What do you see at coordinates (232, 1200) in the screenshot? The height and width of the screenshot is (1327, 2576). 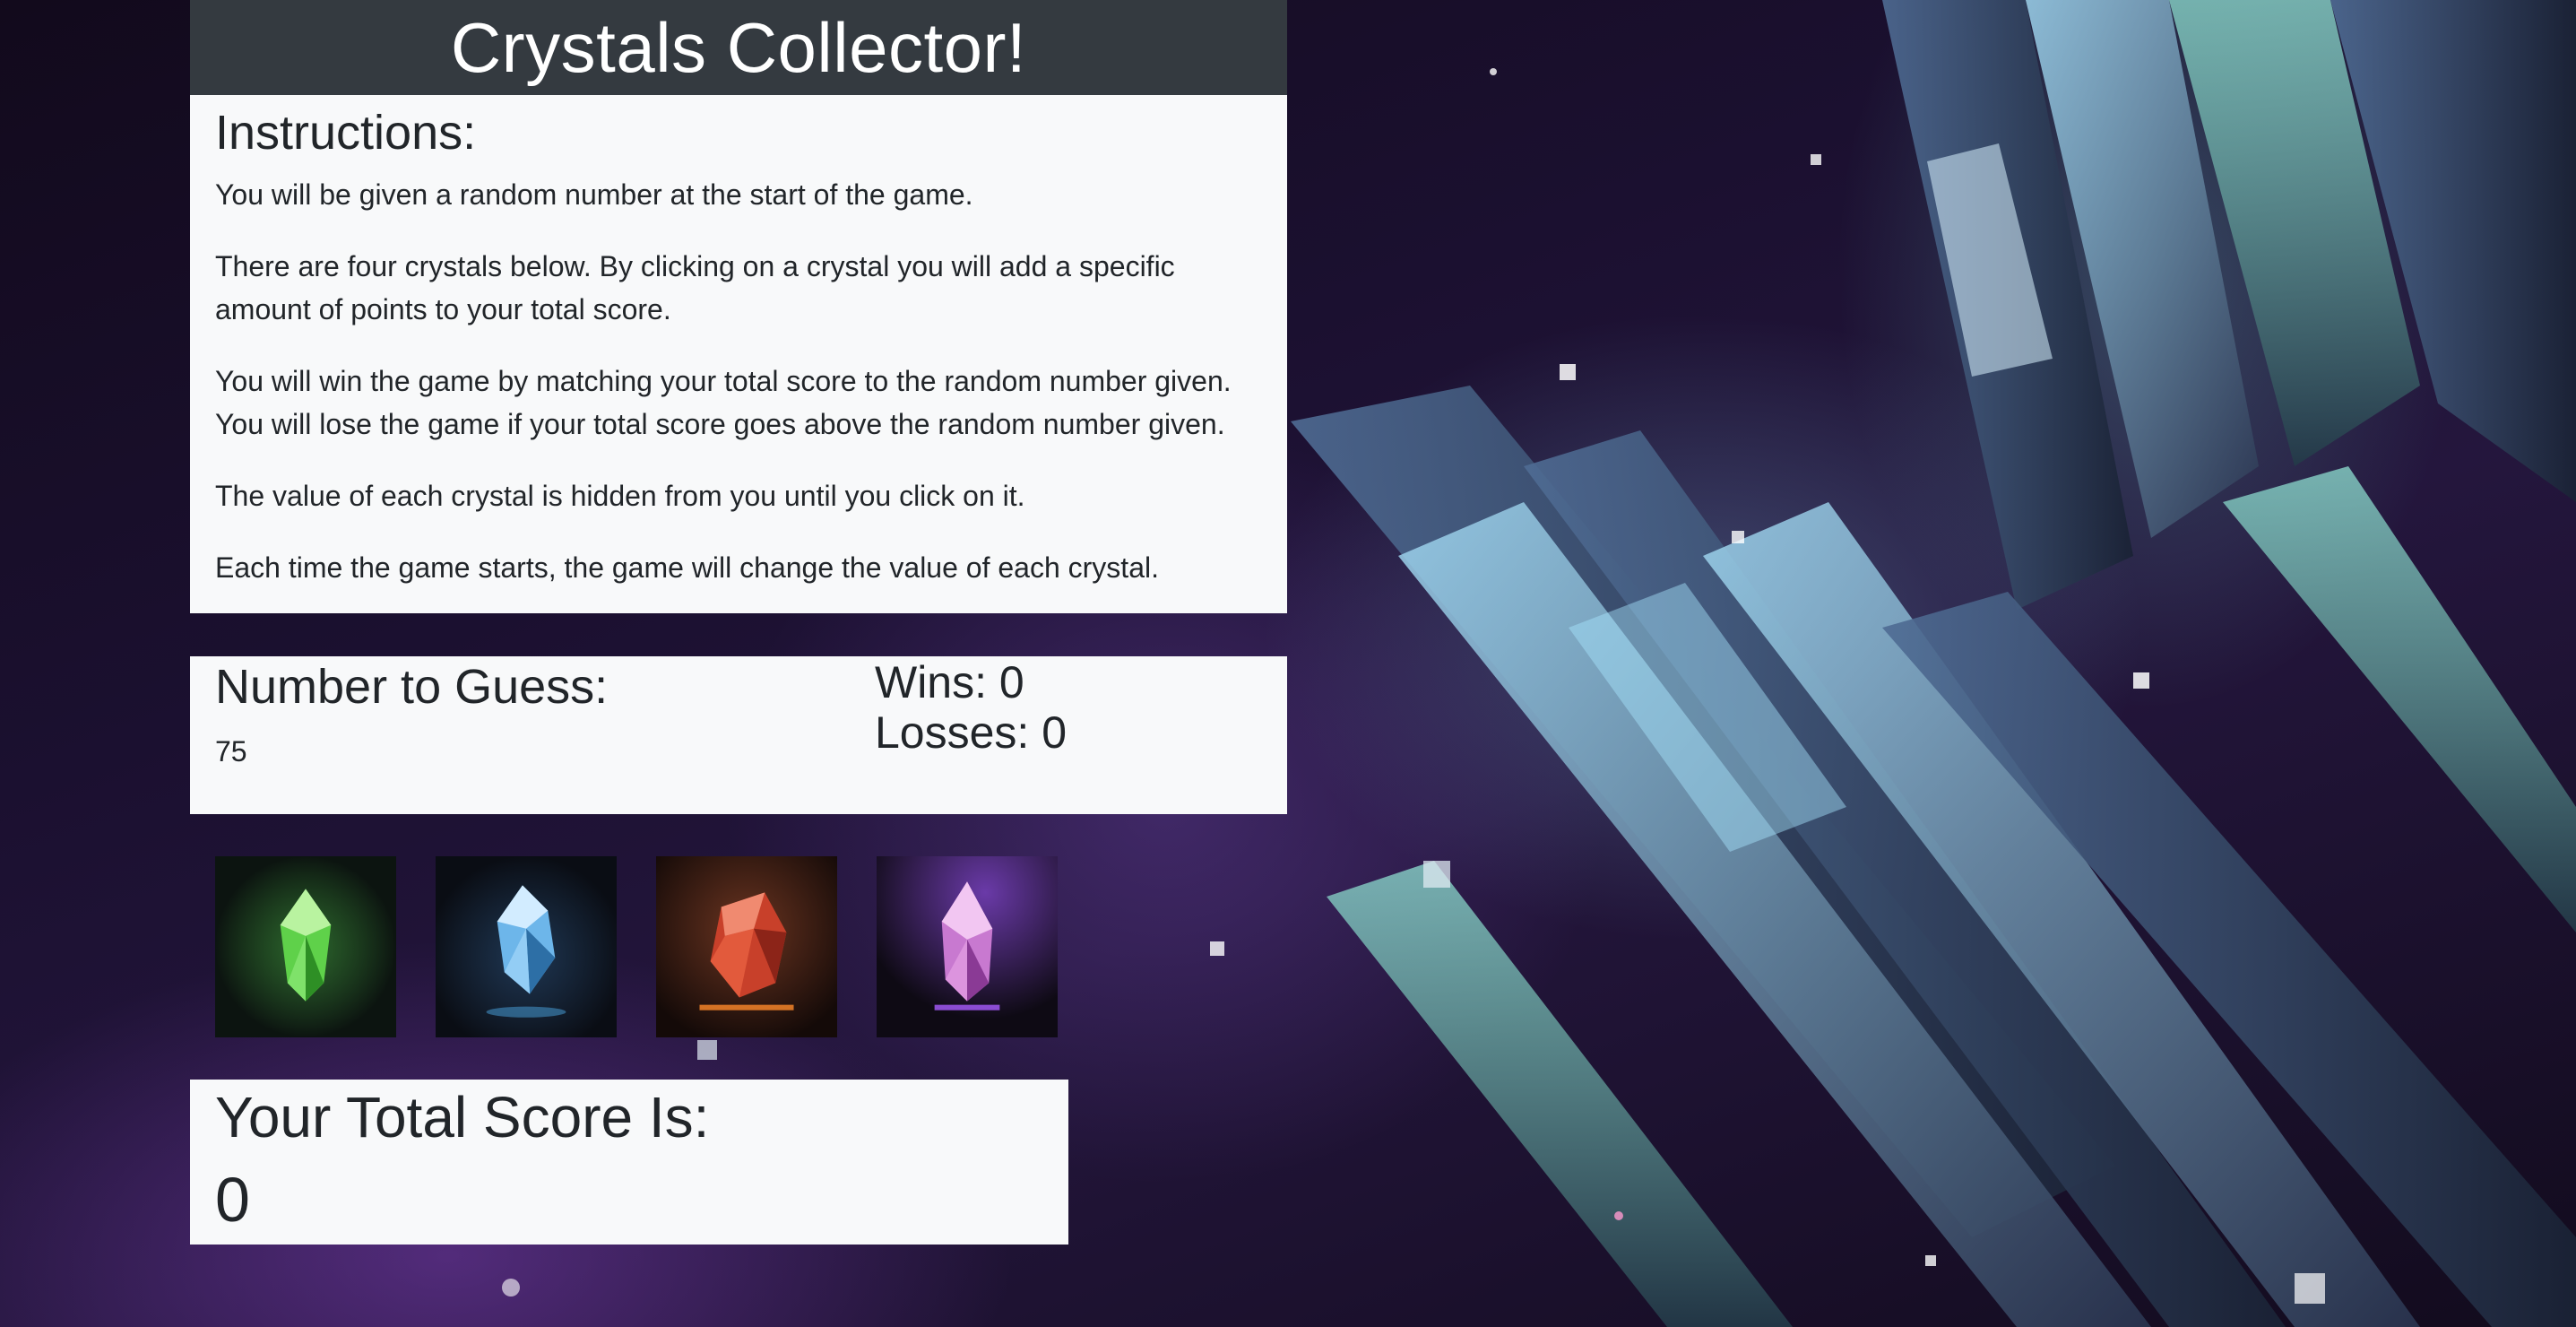 I see `total-score-value: 0` at bounding box center [232, 1200].